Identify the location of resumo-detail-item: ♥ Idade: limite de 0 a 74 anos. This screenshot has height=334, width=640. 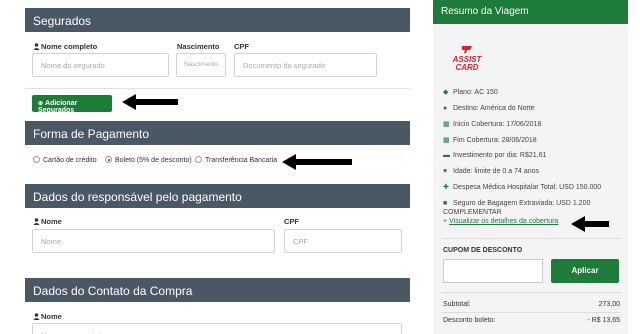
(532, 171).